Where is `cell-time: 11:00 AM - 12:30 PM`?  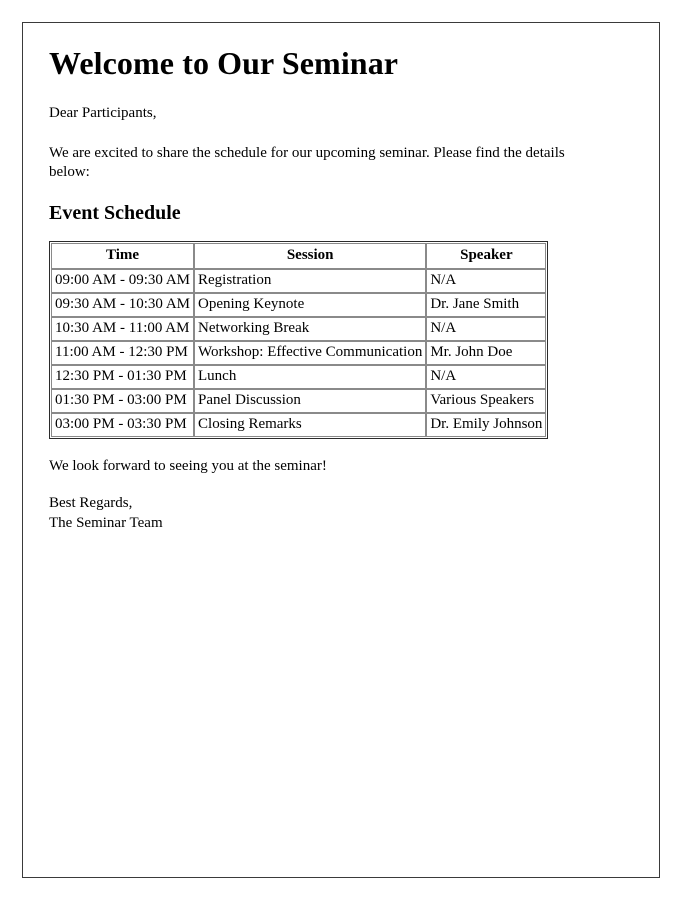
cell-time: 11:00 AM - 12:30 PM is located at coordinates (123, 352).